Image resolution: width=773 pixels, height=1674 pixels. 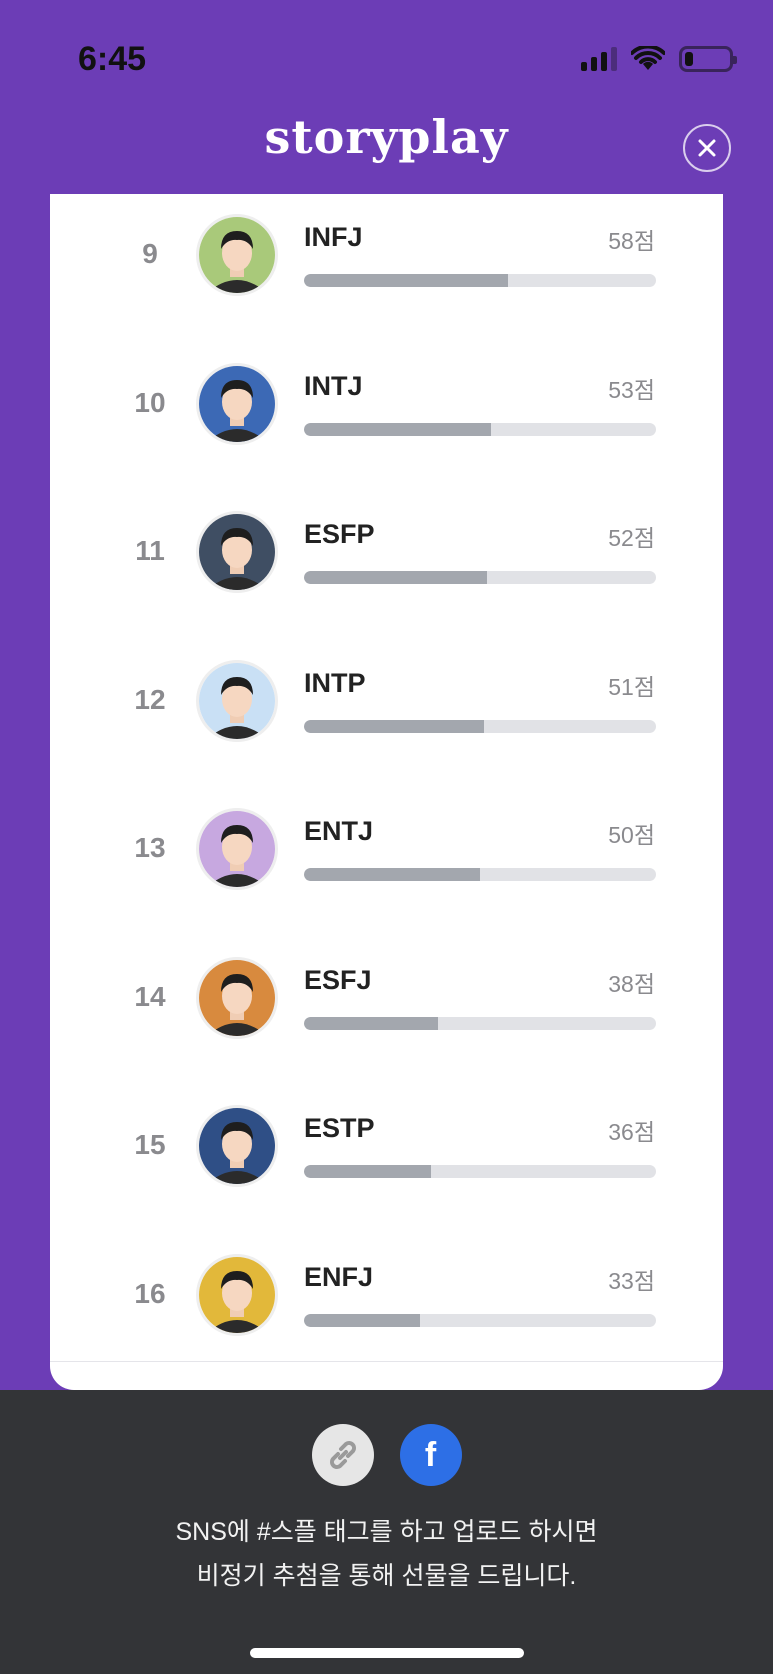 I want to click on facebook-share-button: f, so click(x=430, y=1455).